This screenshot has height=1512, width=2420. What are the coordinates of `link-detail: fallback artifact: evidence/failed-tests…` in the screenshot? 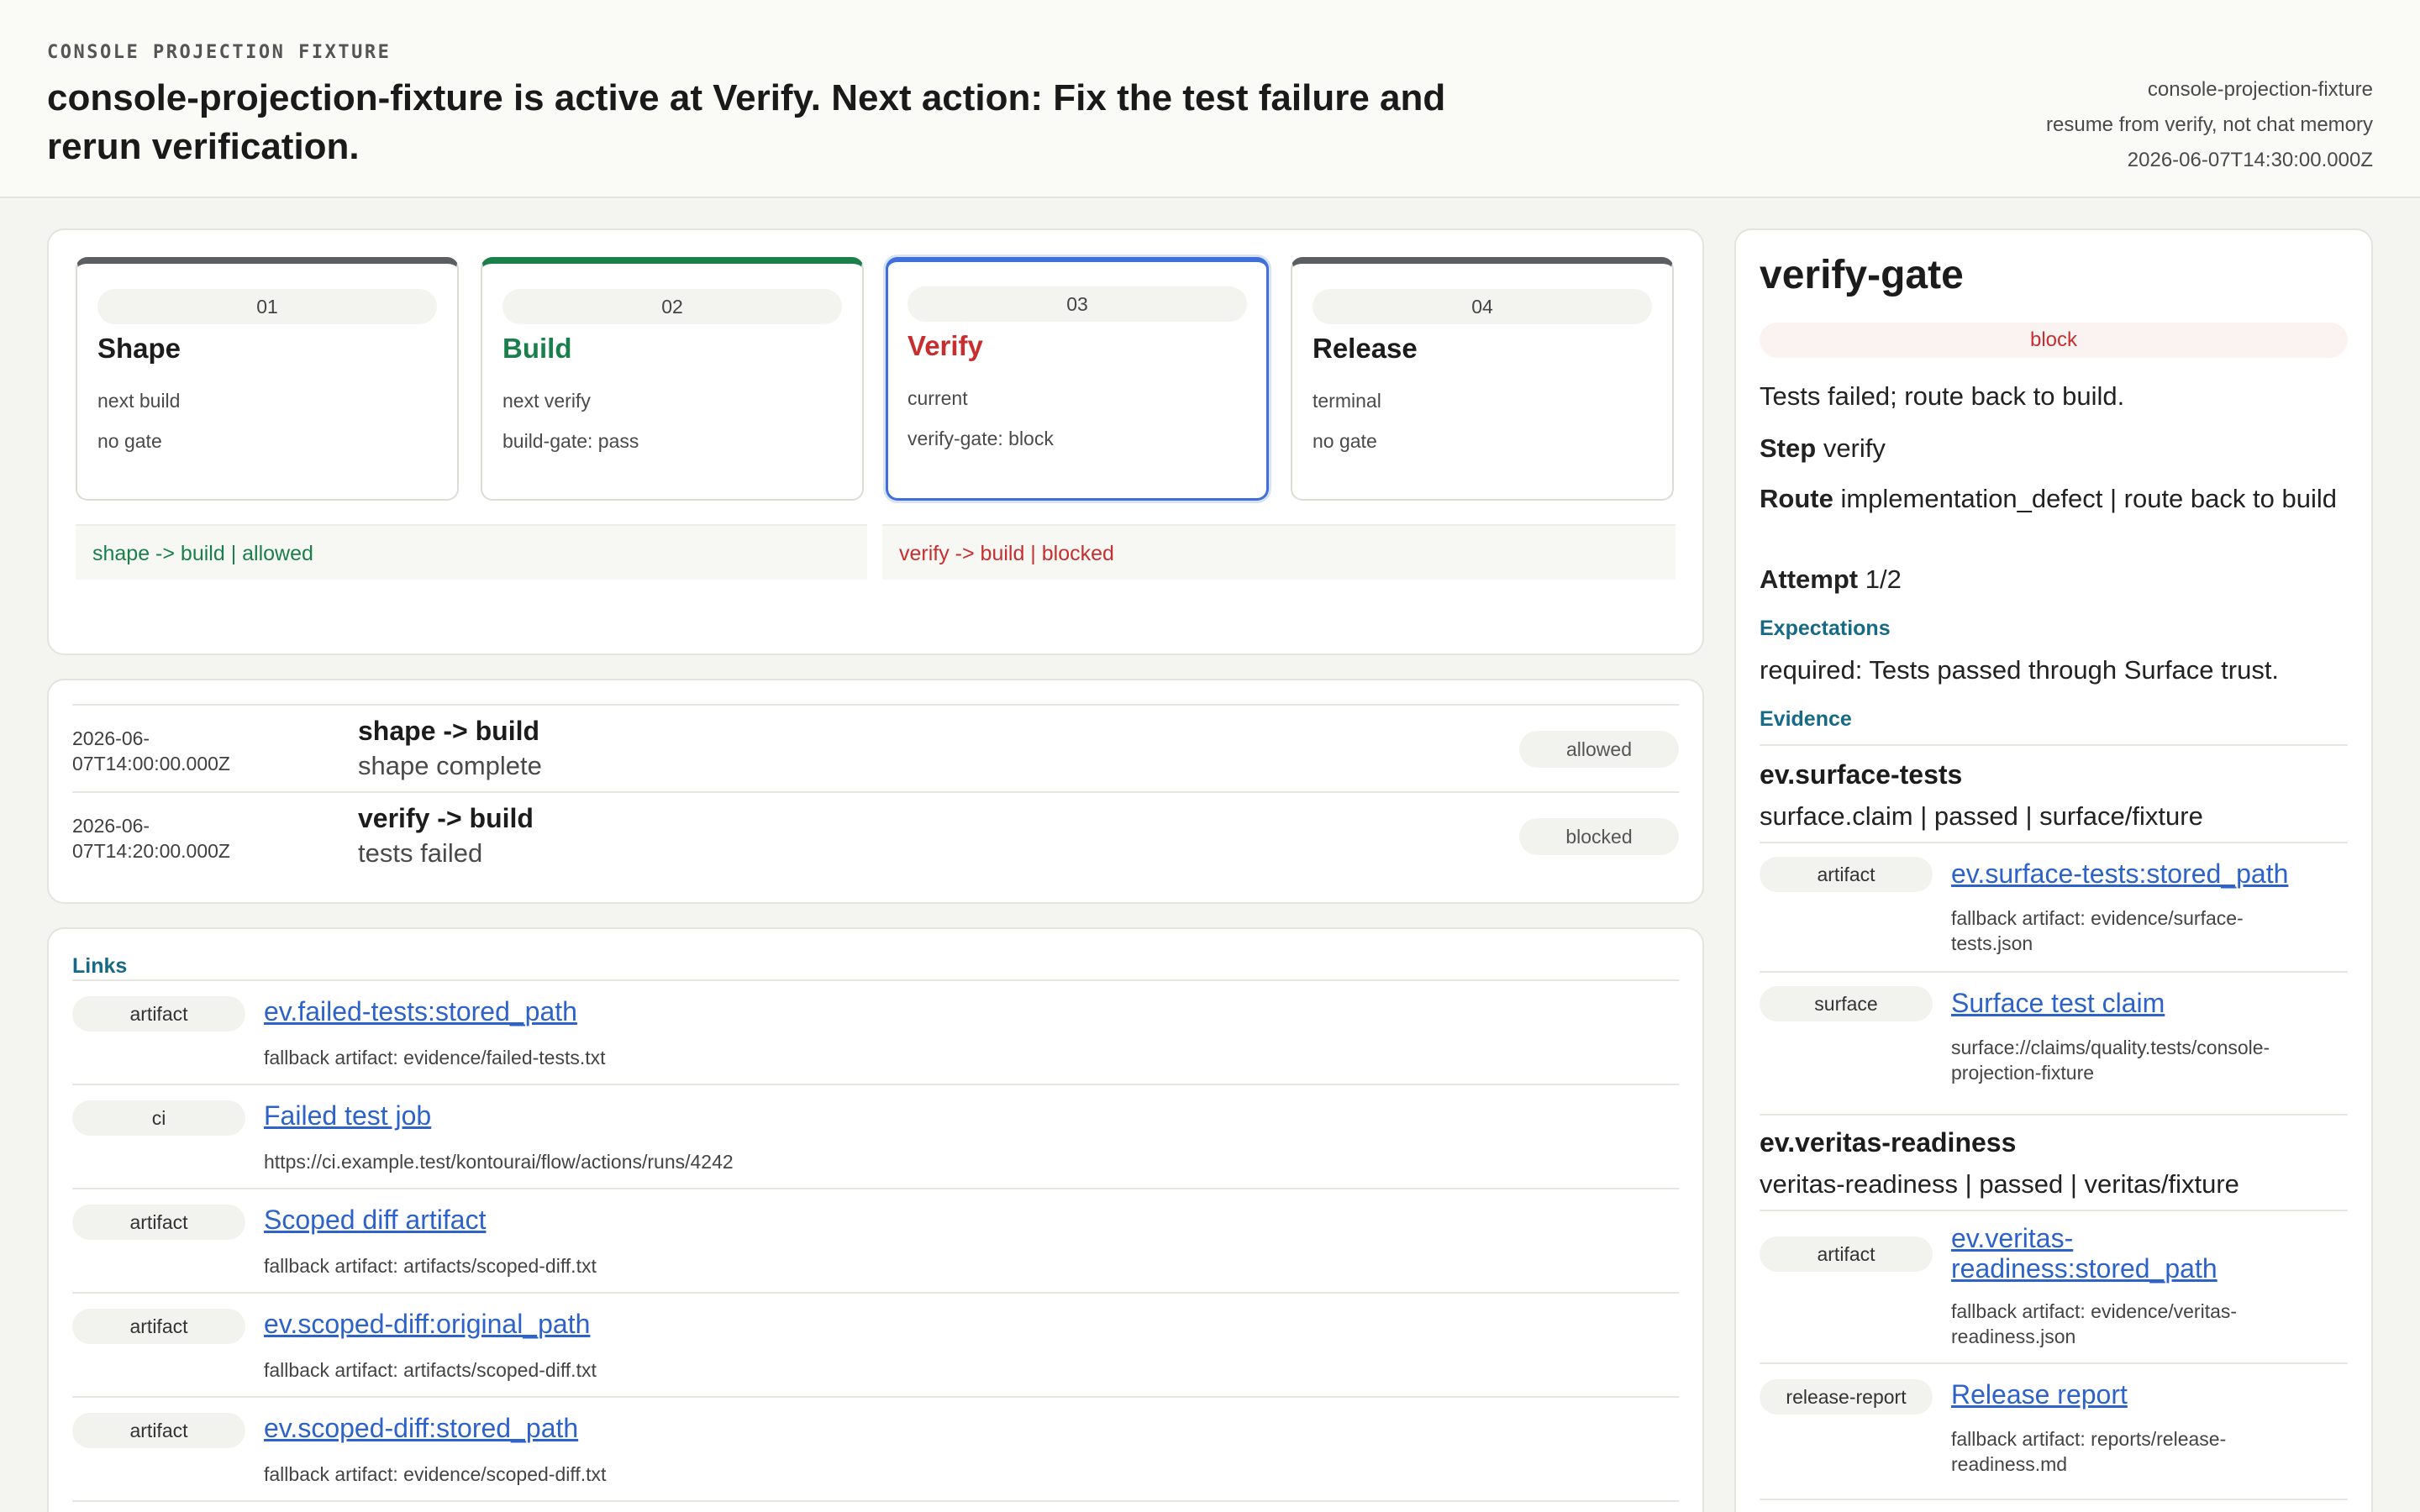 It's located at (435, 1057).